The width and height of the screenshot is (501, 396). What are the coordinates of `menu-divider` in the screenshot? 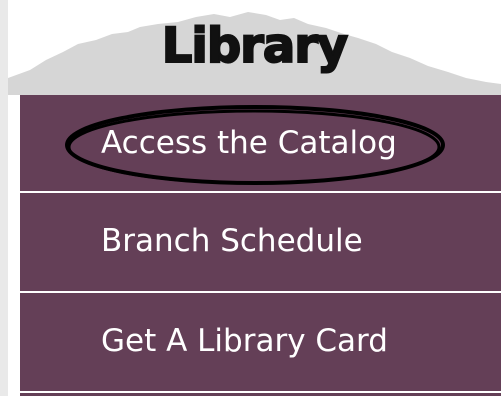 It's located at (260, 392).